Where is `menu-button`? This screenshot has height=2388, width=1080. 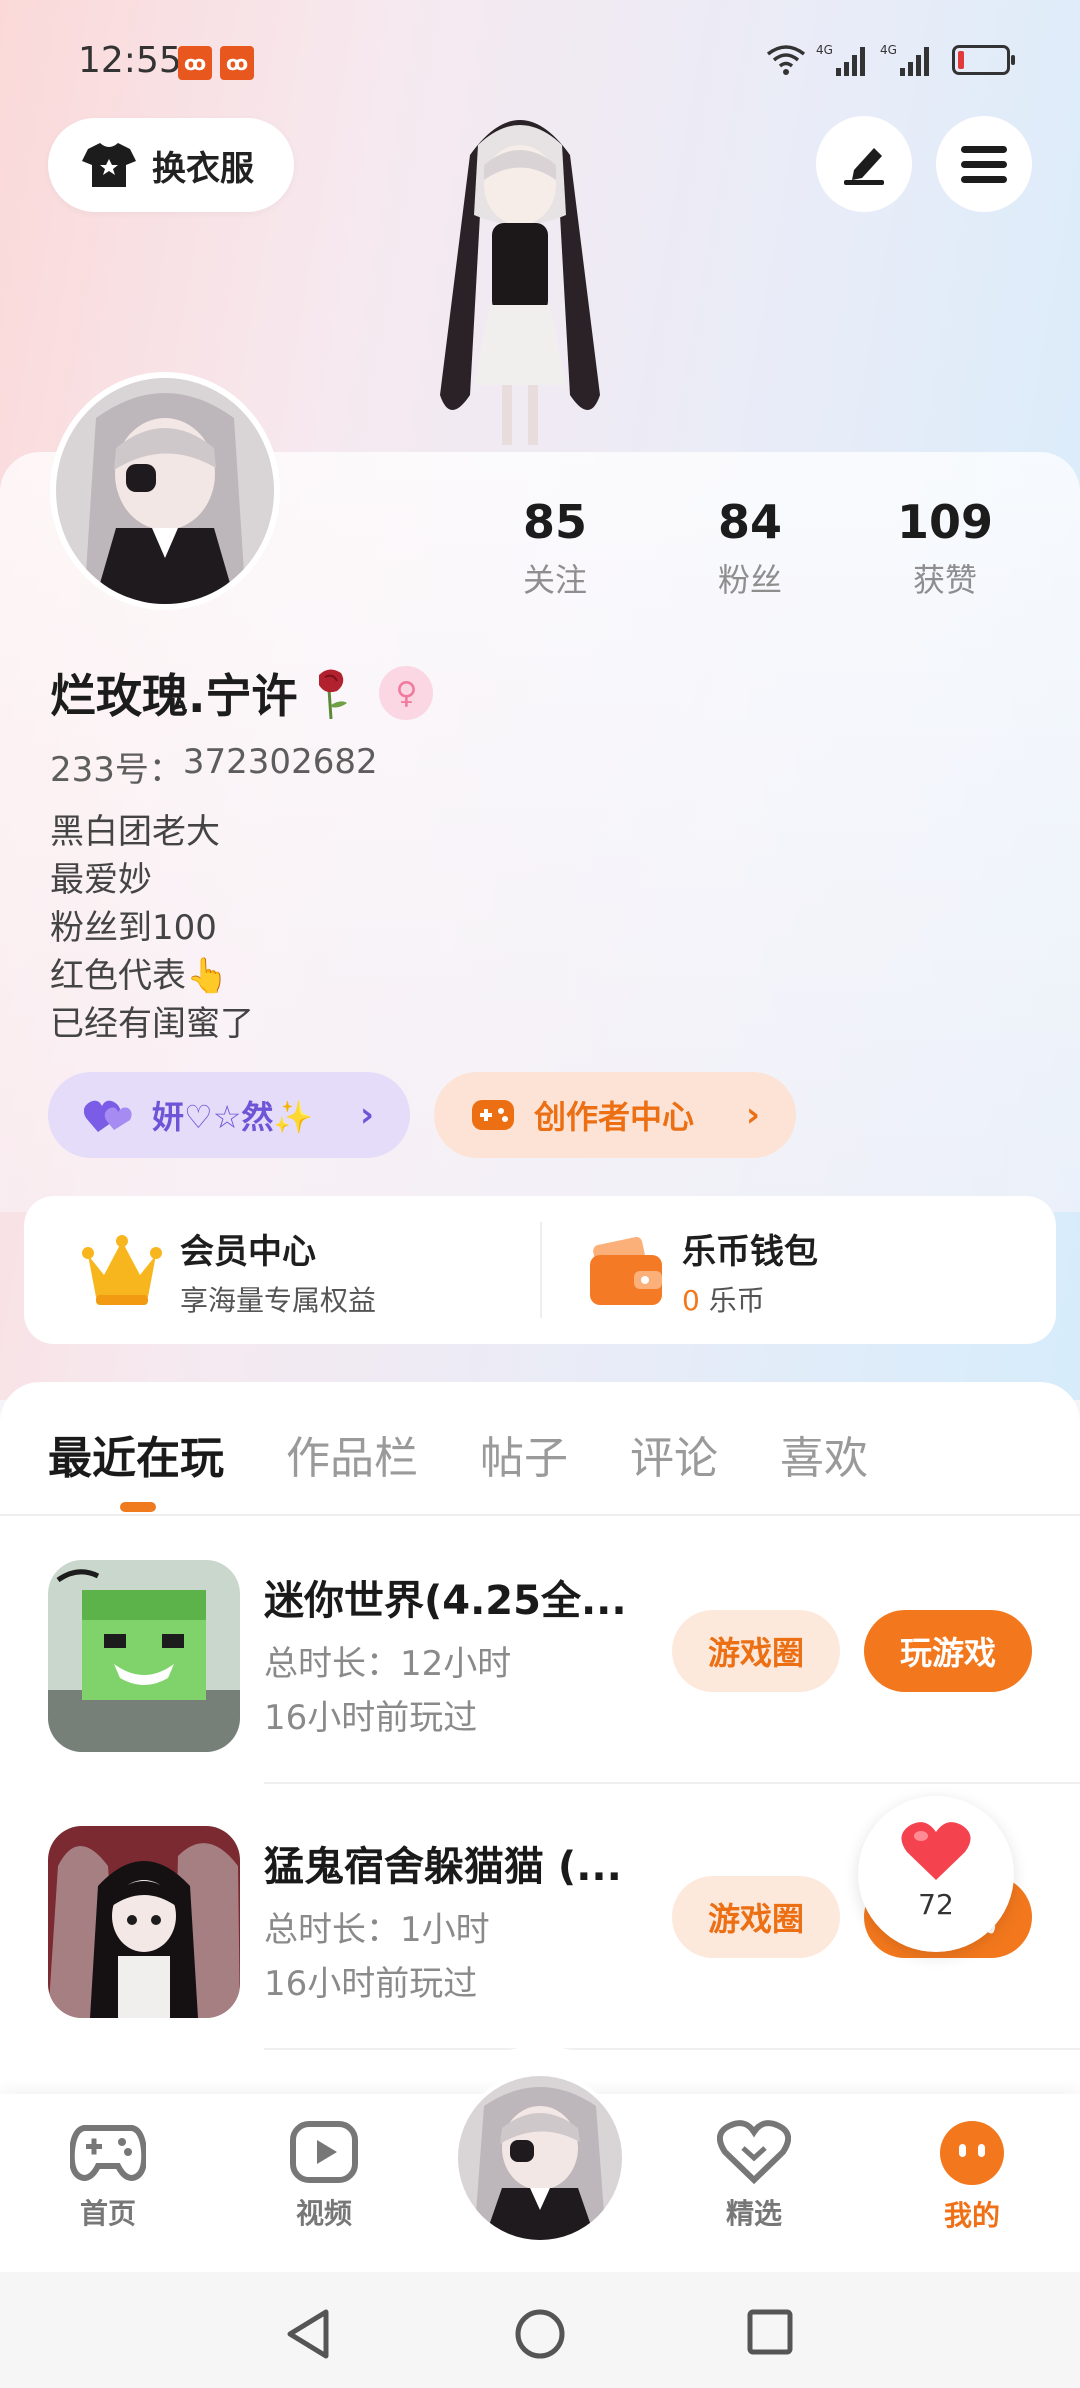
menu-button is located at coordinates (984, 164).